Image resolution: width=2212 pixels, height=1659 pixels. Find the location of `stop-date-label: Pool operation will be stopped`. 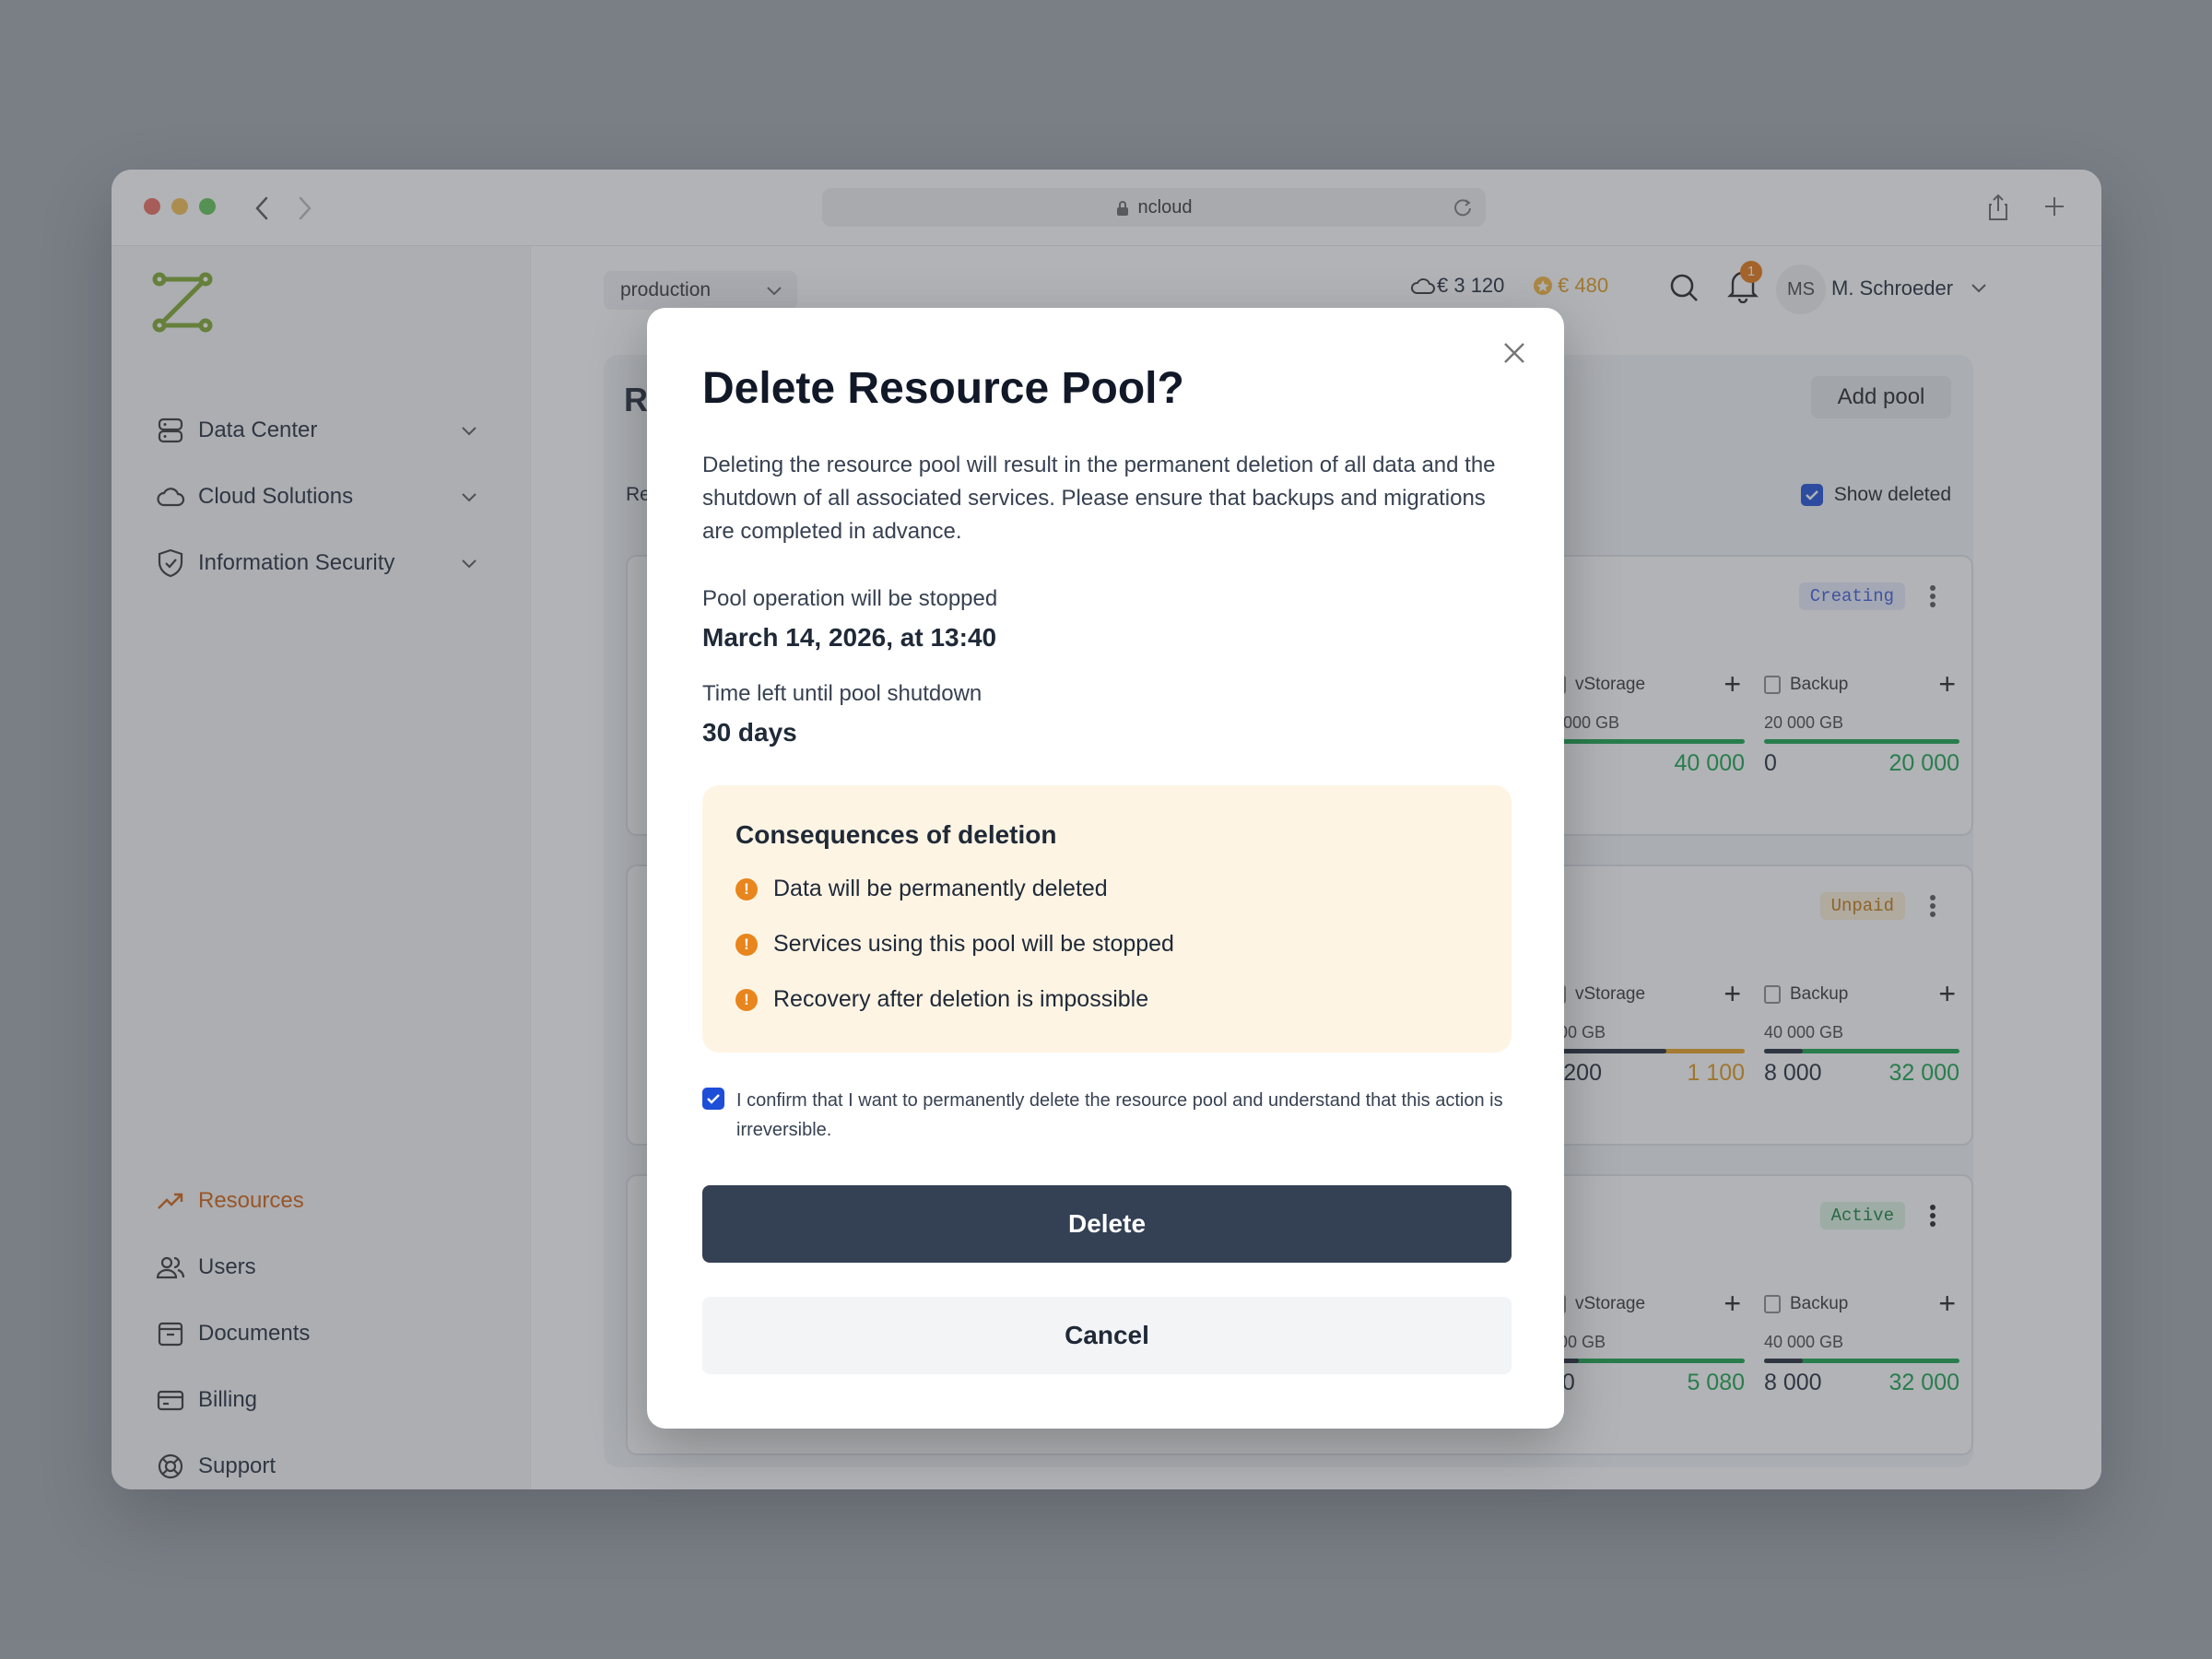

stop-date-label: Pool operation will be stopped is located at coordinates (850, 598).